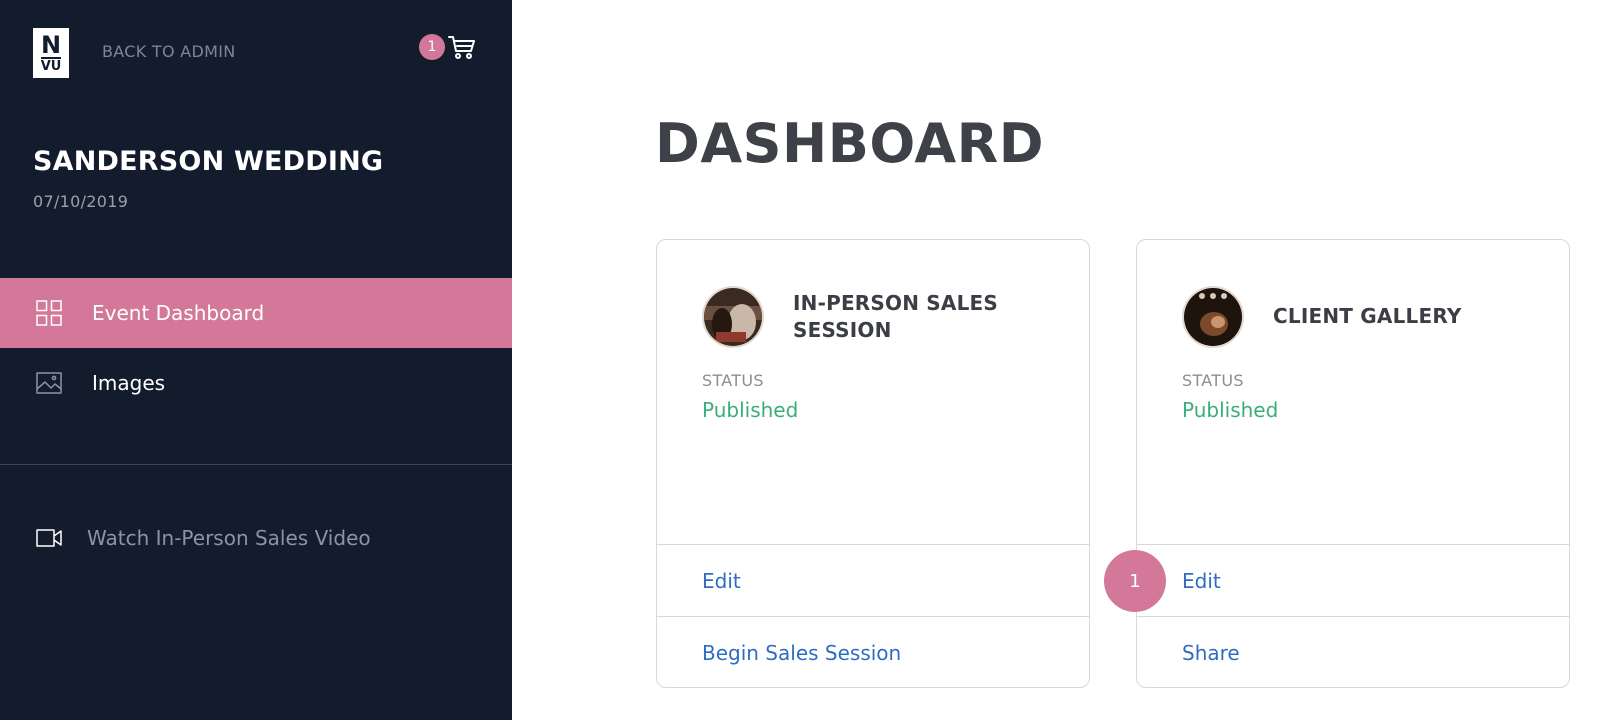 The image size is (1600, 720). I want to click on logo-text-bottom: VU, so click(51, 65).